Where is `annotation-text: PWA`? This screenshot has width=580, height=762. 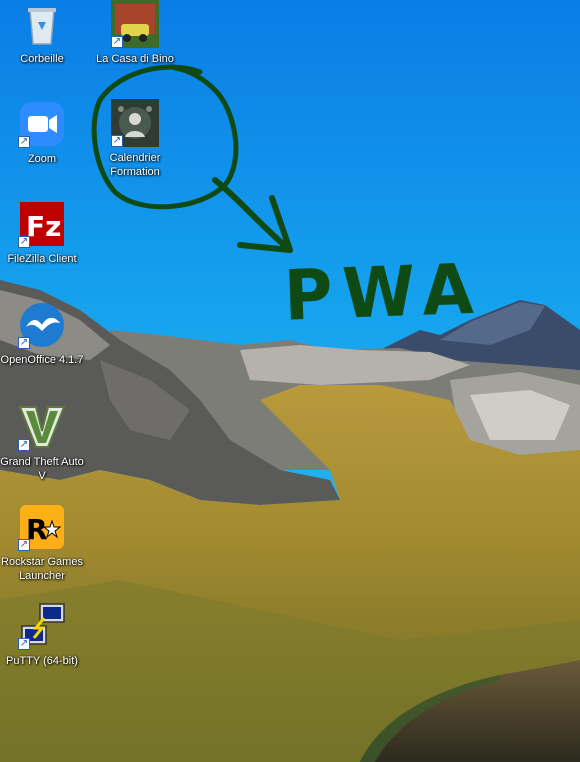
annotation-text: PWA is located at coordinates (383, 292).